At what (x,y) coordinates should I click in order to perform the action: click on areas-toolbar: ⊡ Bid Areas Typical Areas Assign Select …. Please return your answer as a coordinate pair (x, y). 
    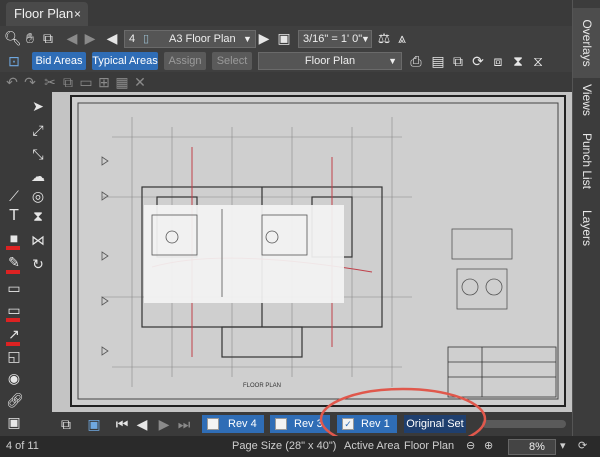
    Looking at the image, I should click on (286, 61).